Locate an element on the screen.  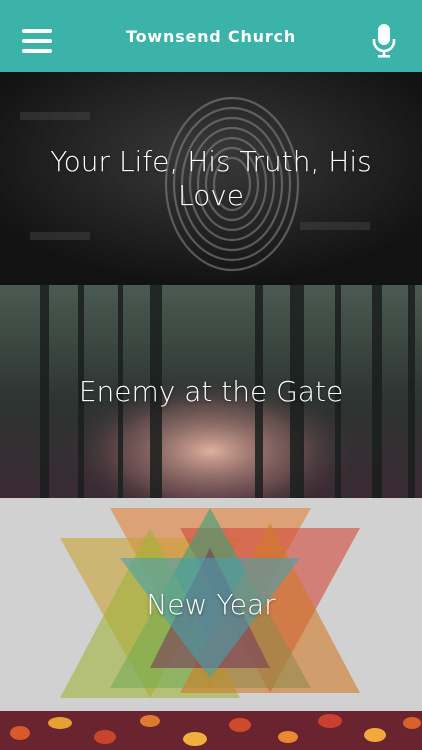
app-title: Townsend Church is located at coordinates (211, 36).